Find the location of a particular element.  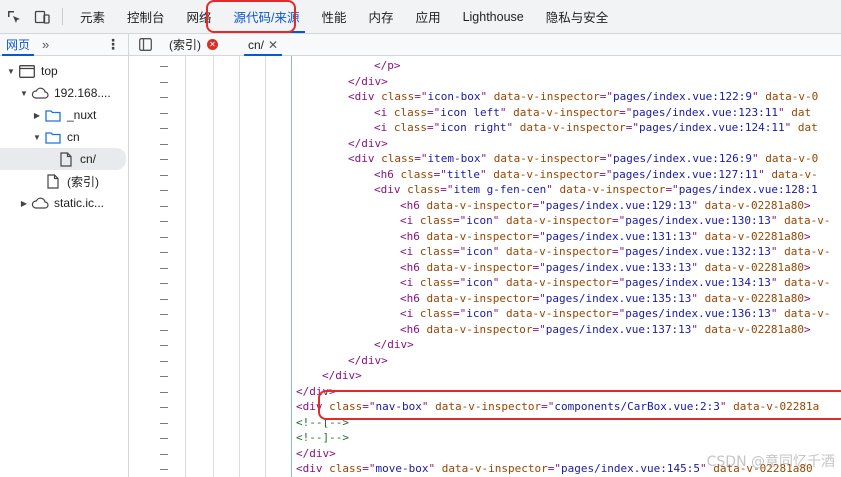

editor-tab-index: (索引) ✕ is located at coordinates (193, 45).